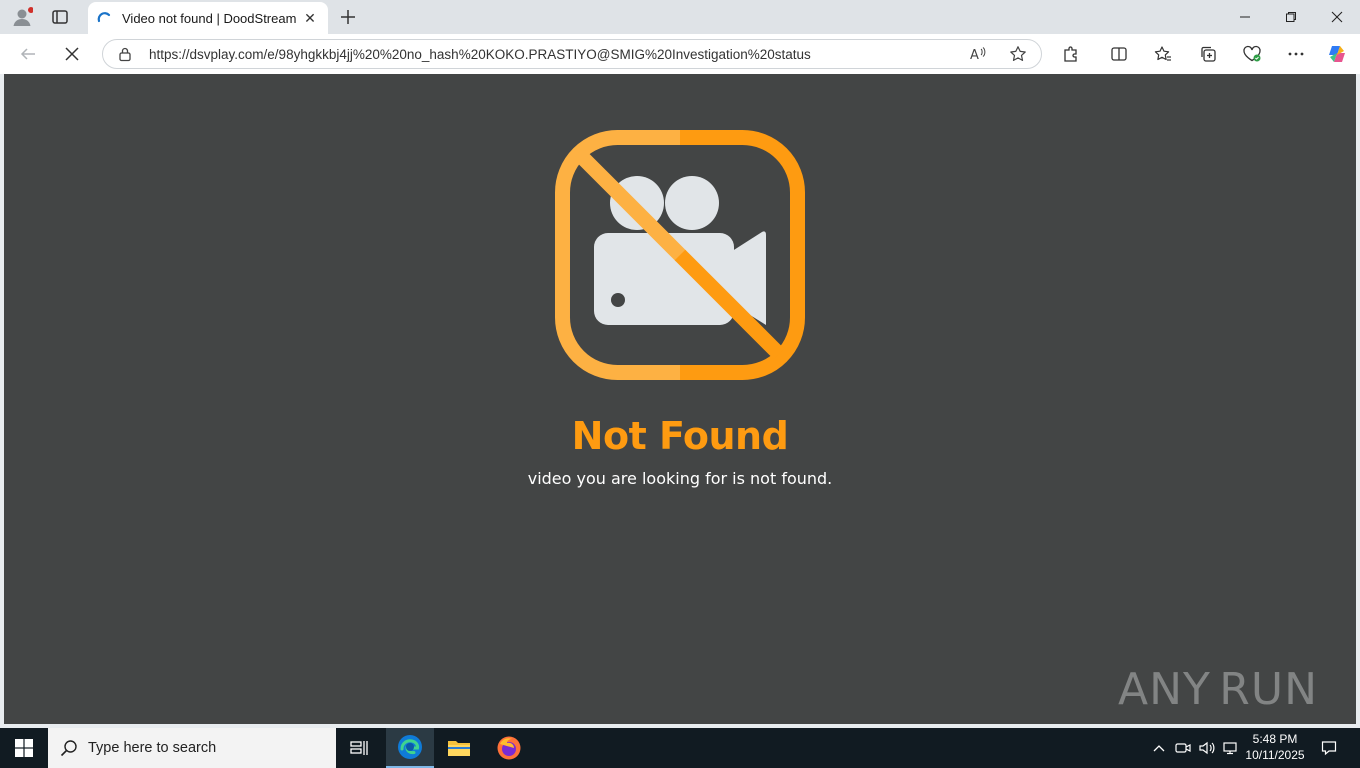  Describe the element at coordinates (680, 478) in the screenshot. I see `error-message: video you are looking for is not found.` at that location.